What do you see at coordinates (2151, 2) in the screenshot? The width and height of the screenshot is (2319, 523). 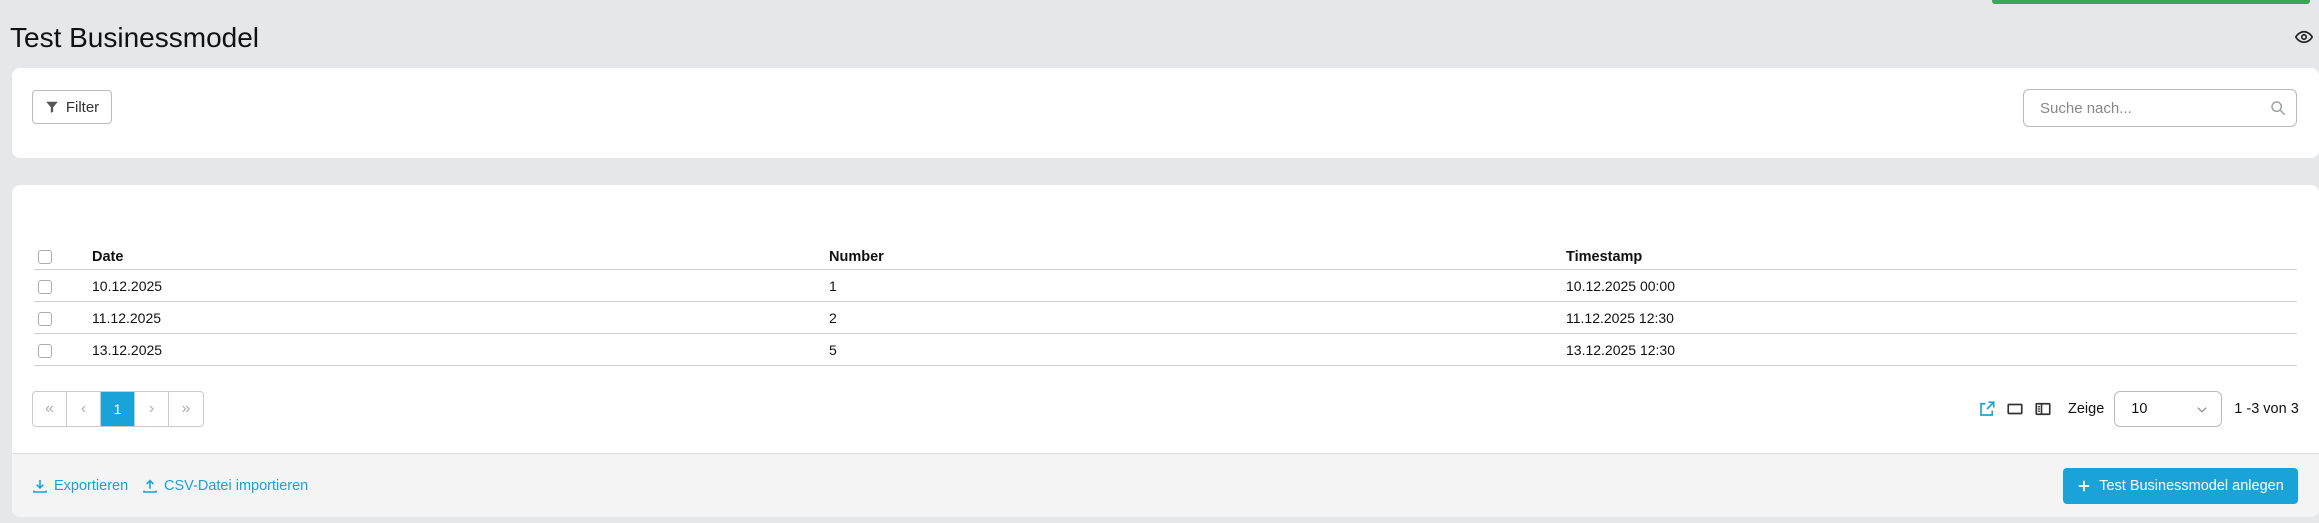 I see `status-accent-bar` at bounding box center [2151, 2].